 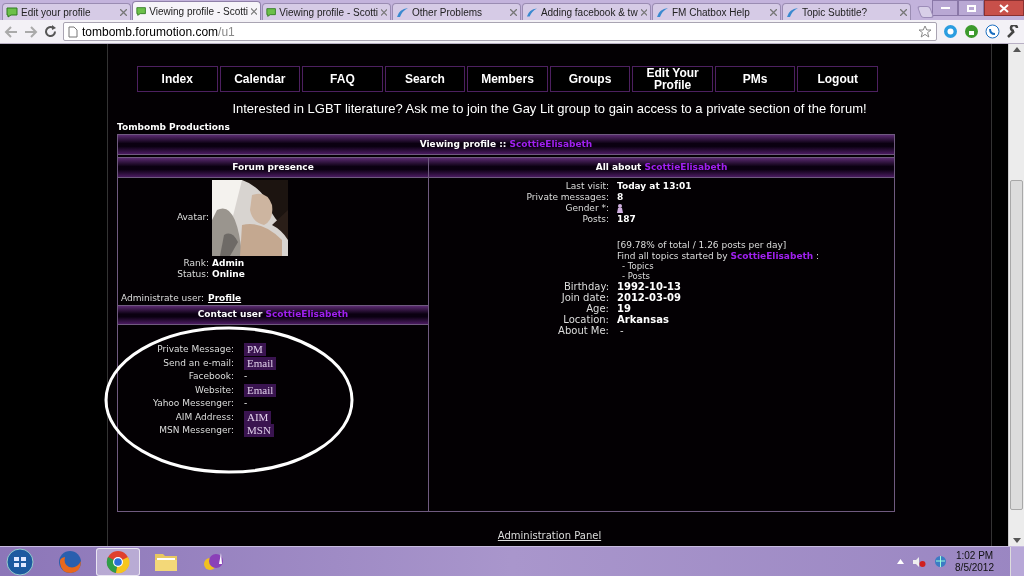 What do you see at coordinates (20, 561) in the screenshot?
I see `start-button` at bounding box center [20, 561].